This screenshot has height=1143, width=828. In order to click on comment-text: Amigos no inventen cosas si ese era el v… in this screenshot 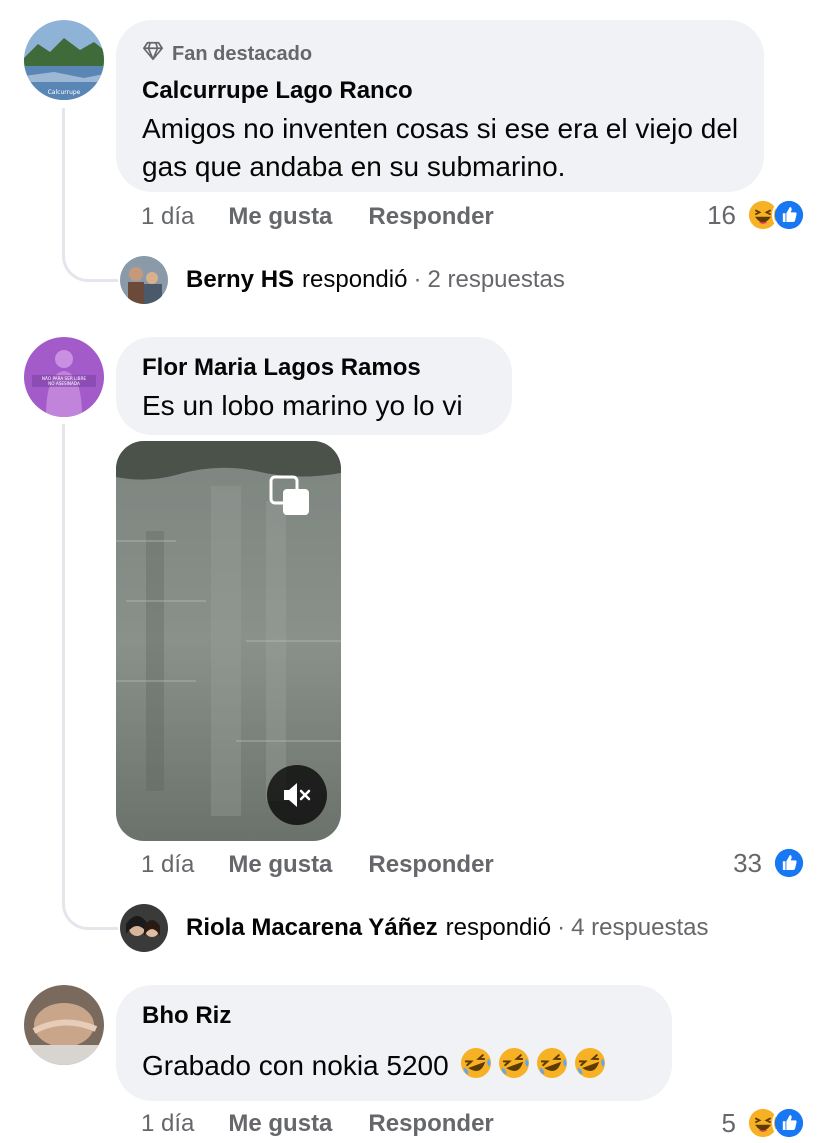, I will do `click(440, 147)`.